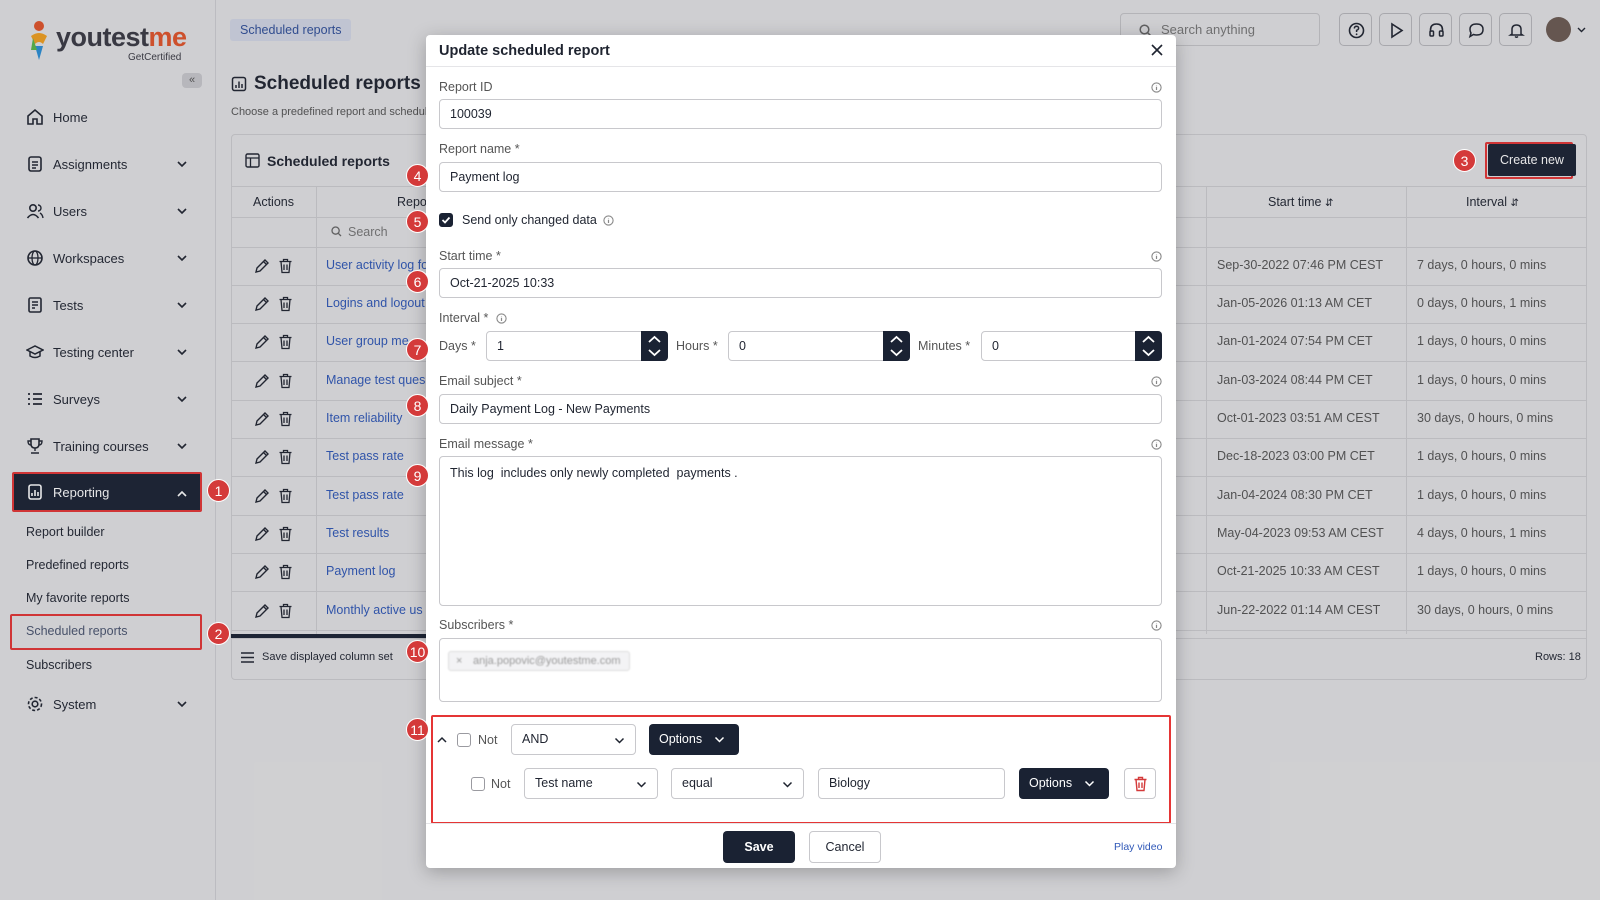  What do you see at coordinates (759, 847) in the screenshot?
I see `save-button: Save` at bounding box center [759, 847].